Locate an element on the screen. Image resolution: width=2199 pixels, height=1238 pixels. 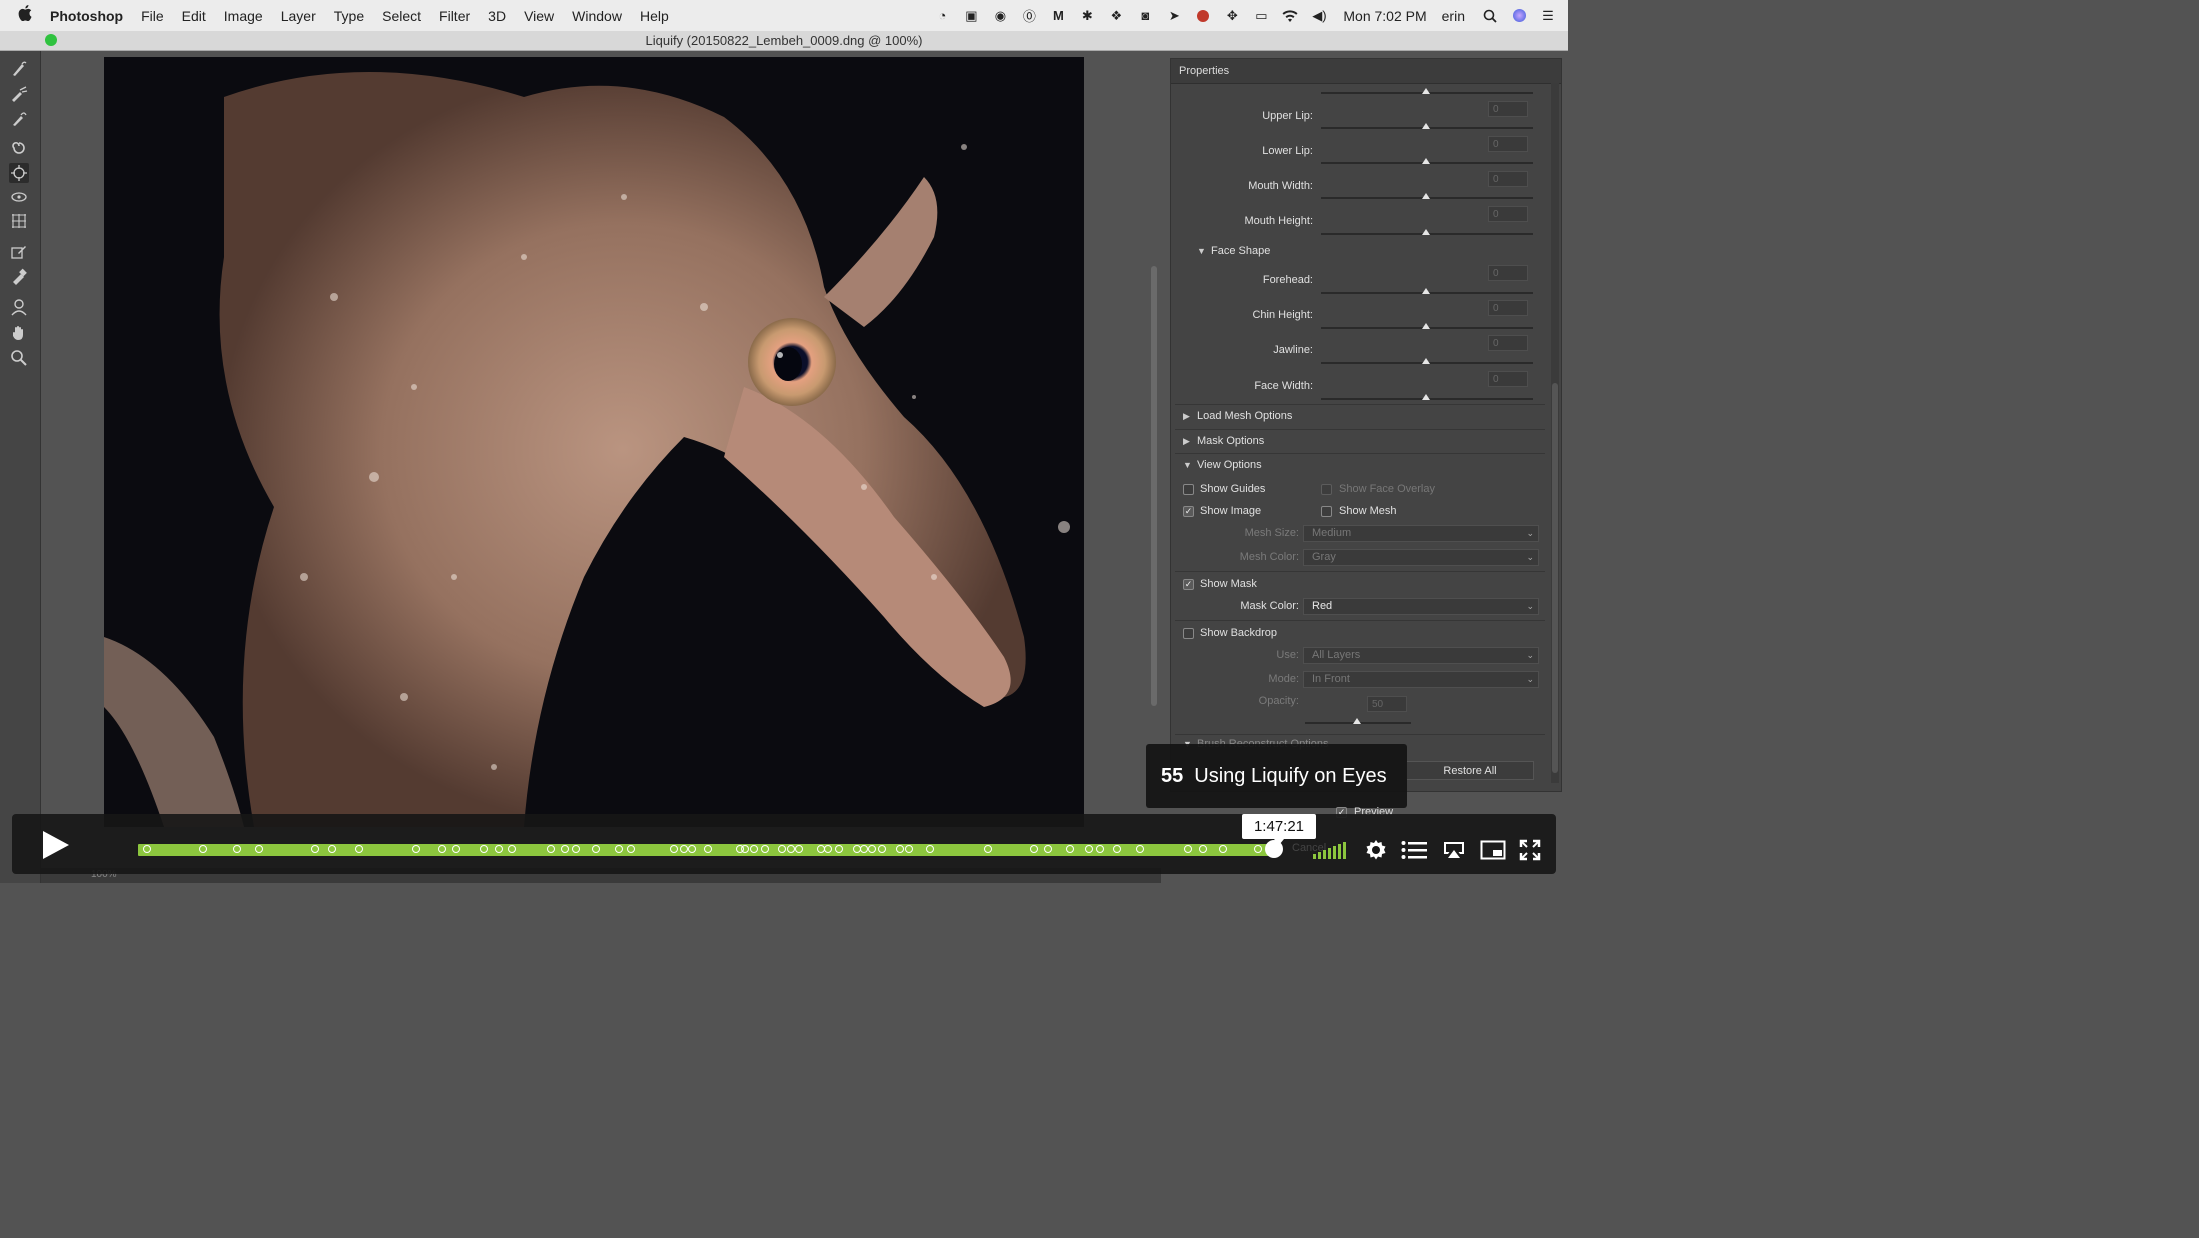
lower-lip-value: 0 is located at coordinates (1508, 144).